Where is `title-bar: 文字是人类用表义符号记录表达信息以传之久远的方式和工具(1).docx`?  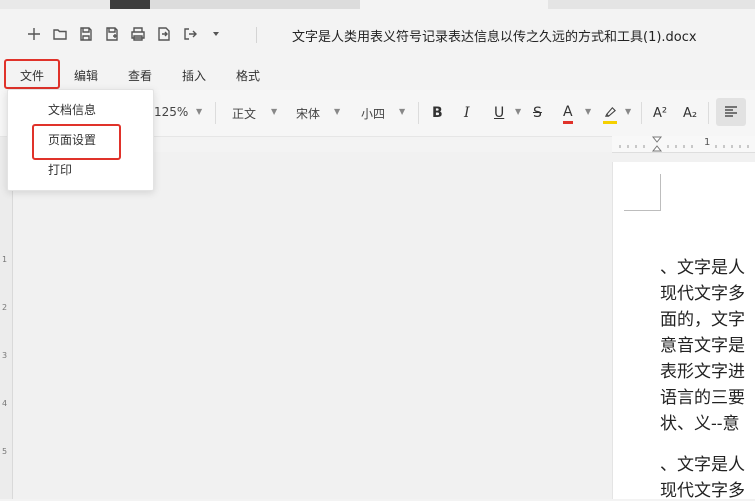
title-bar: 文字是人类用表义符号记录表达信息以传之久远的方式和工具(1).docx is located at coordinates (377, 34).